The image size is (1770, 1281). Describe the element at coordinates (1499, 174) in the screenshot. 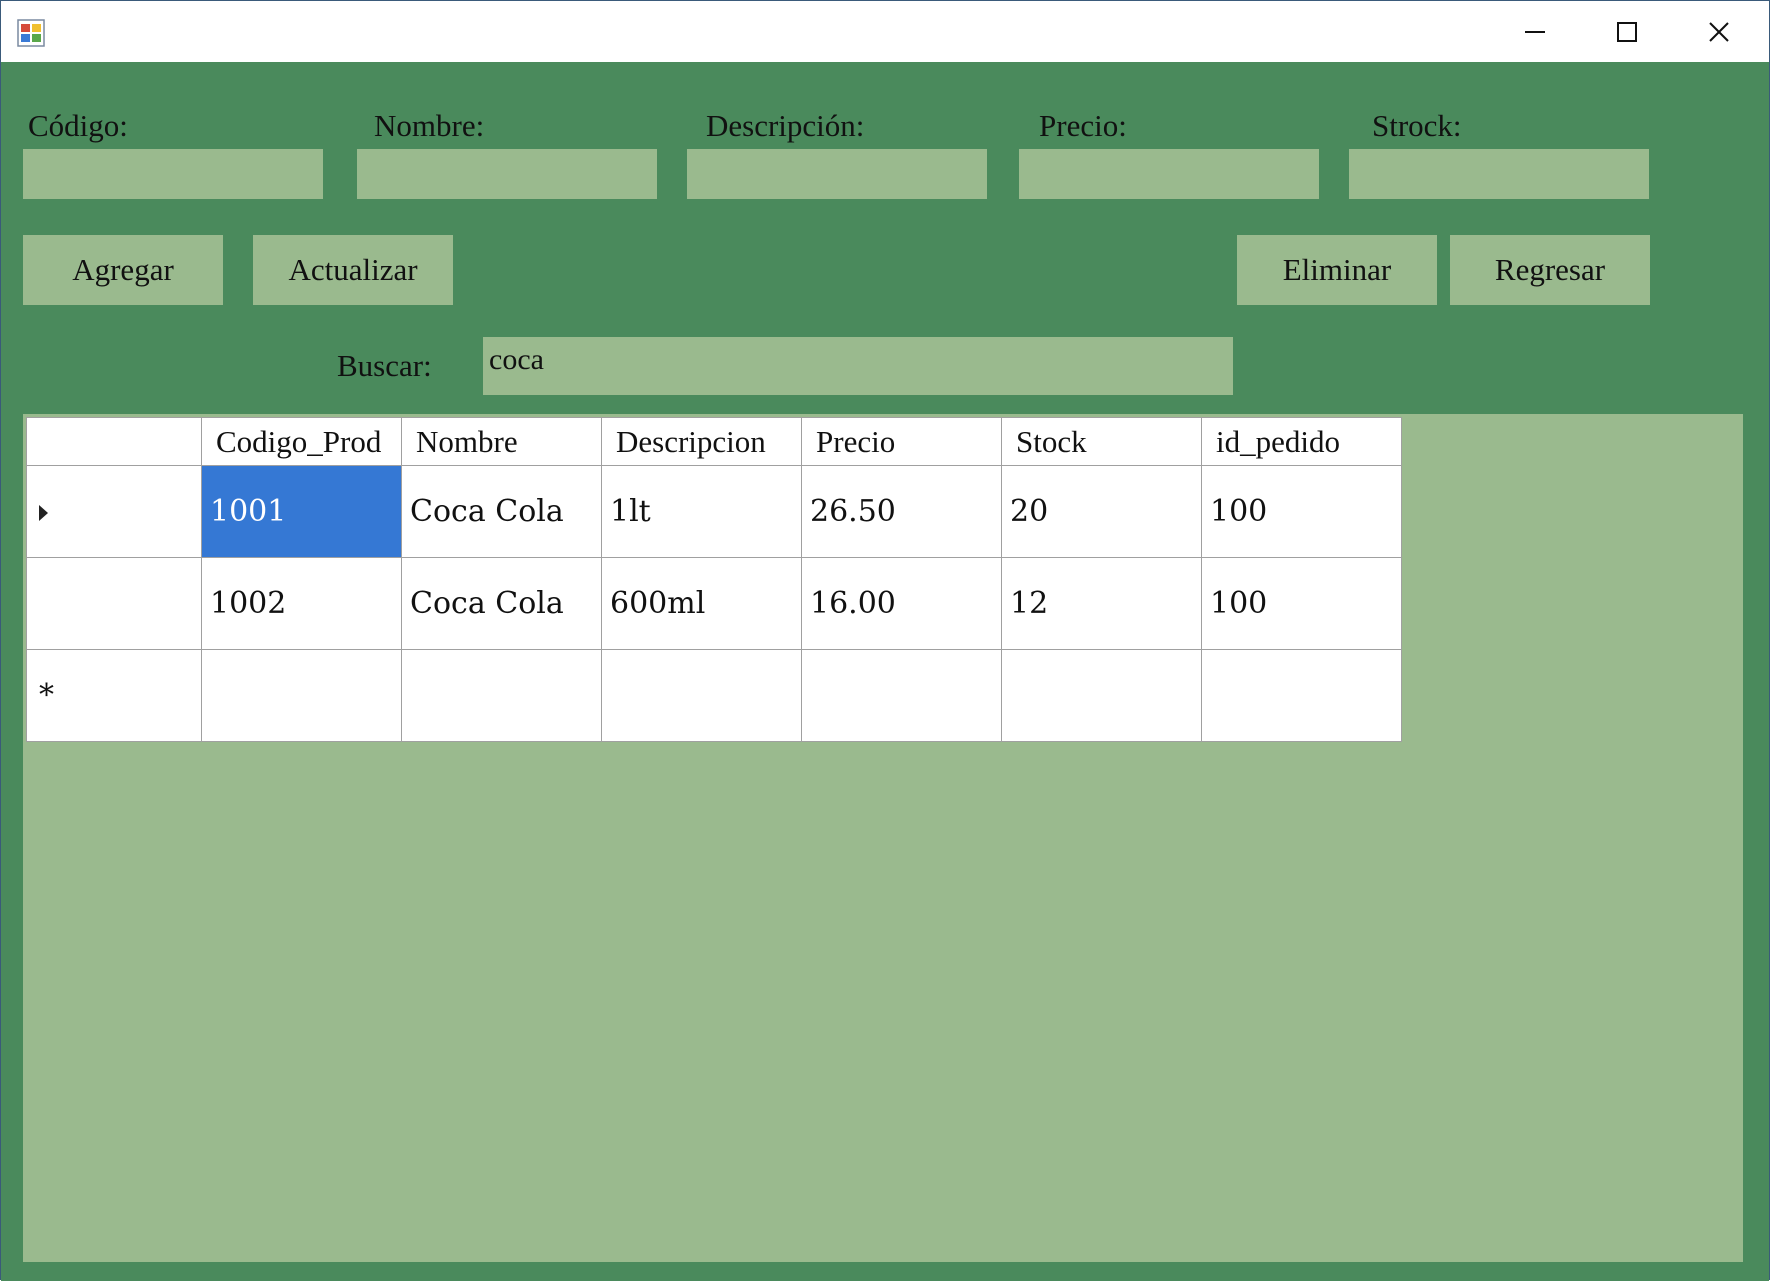

I see `stock-input` at that location.